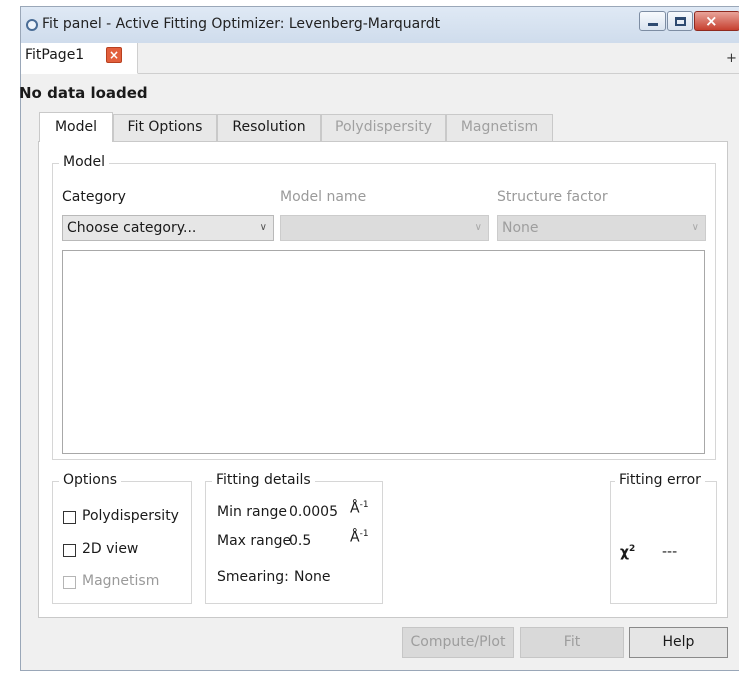 The image size is (739, 675). I want to click on close-window-button: ×, so click(716, 21).